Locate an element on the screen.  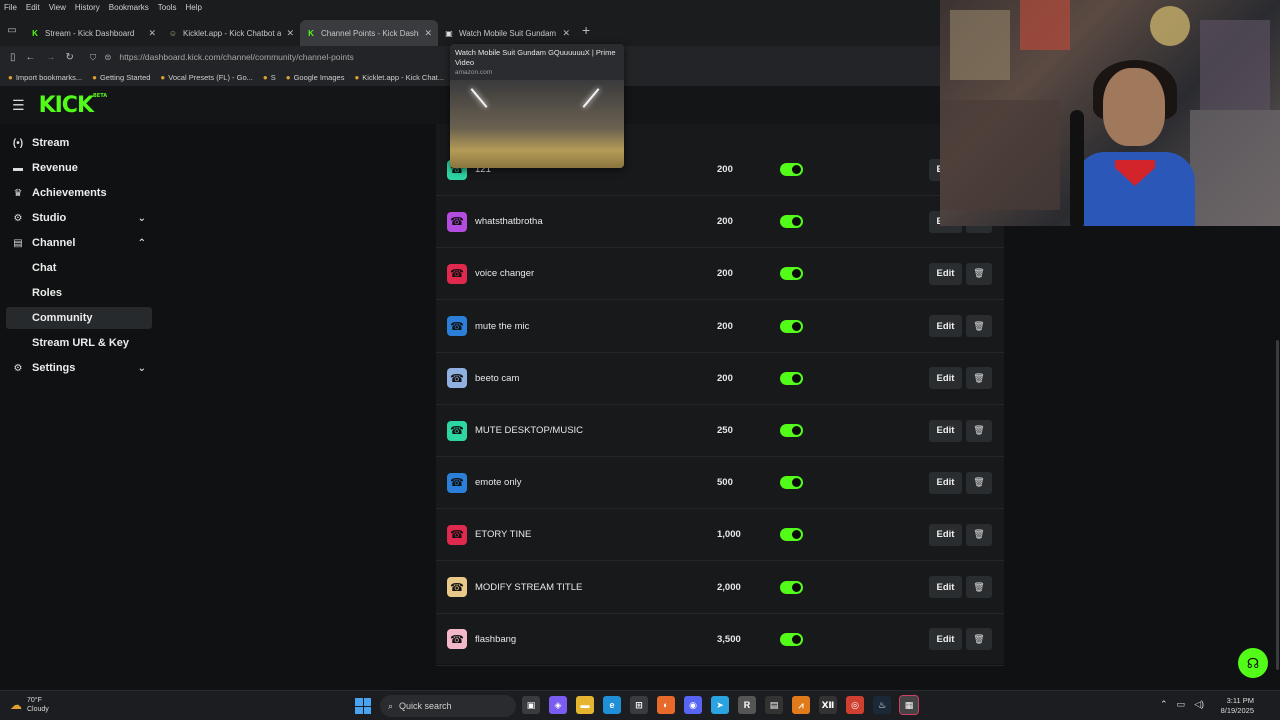
sidebar-item-stream-url-key: Stream URL & Key is located at coordinates (79, 343).